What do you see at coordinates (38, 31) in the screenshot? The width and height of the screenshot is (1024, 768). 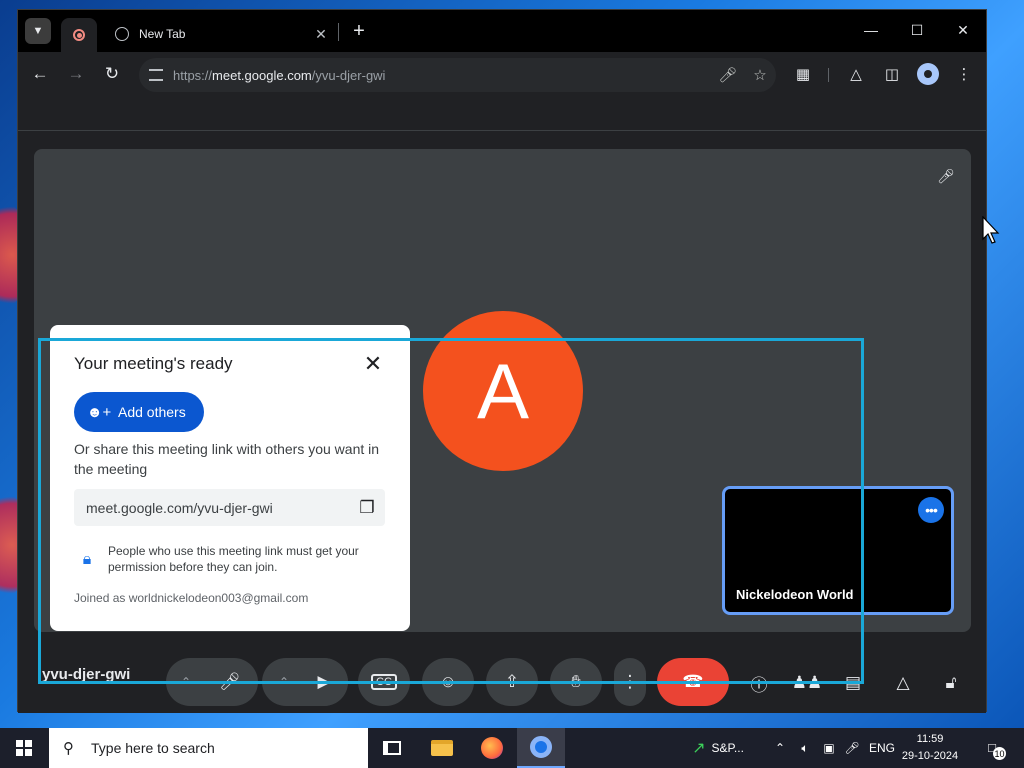 I see `tab-search-button: ▼` at bounding box center [38, 31].